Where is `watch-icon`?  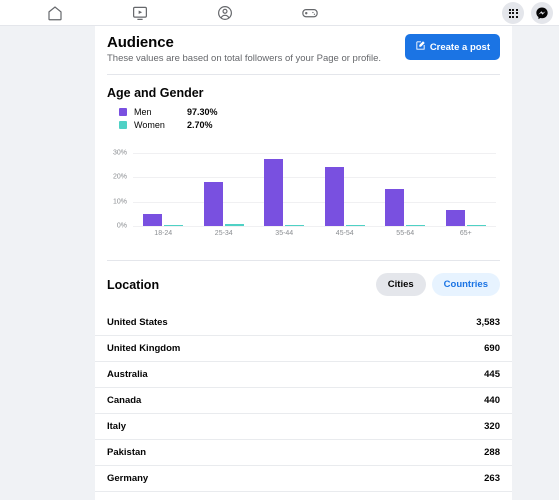 watch-icon is located at coordinates (140, 13).